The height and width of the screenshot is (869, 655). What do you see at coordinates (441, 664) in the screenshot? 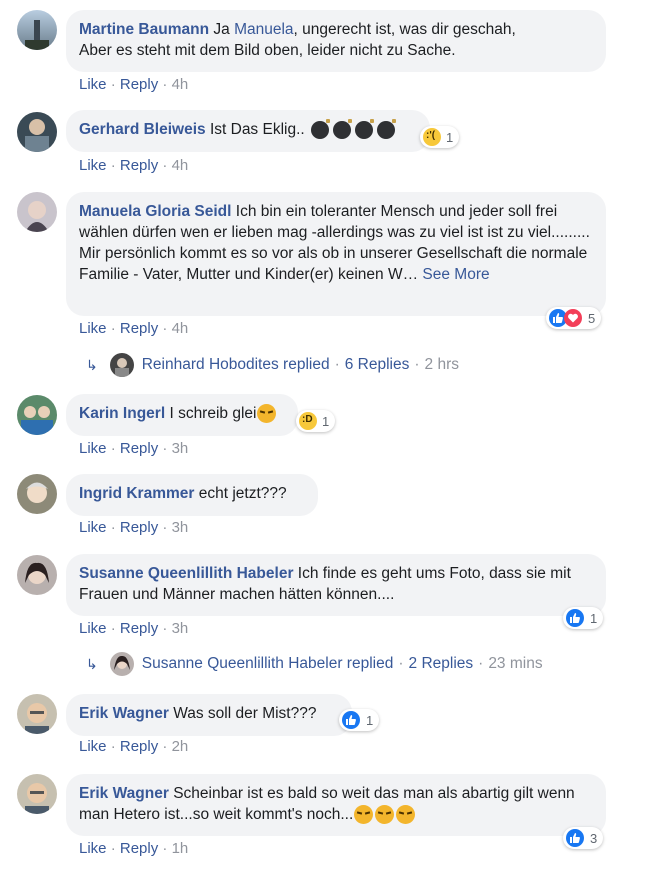
I see `replies-count: 2 Replies` at bounding box center [441, 664].